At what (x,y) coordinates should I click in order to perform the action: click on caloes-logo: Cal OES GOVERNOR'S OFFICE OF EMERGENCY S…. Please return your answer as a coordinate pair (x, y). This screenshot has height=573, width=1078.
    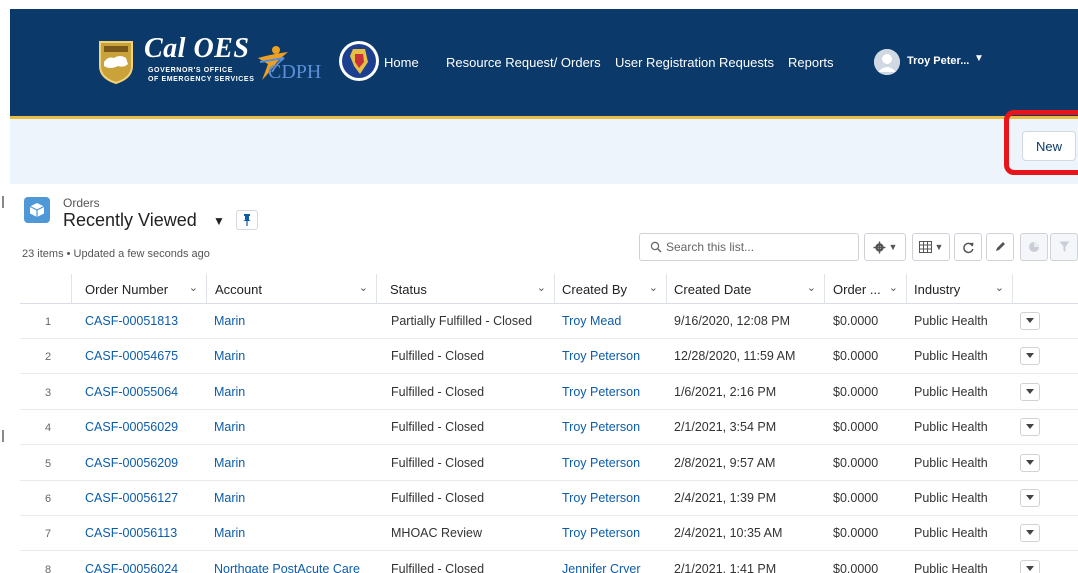
    Looking at the image, I should click on (176, 62).